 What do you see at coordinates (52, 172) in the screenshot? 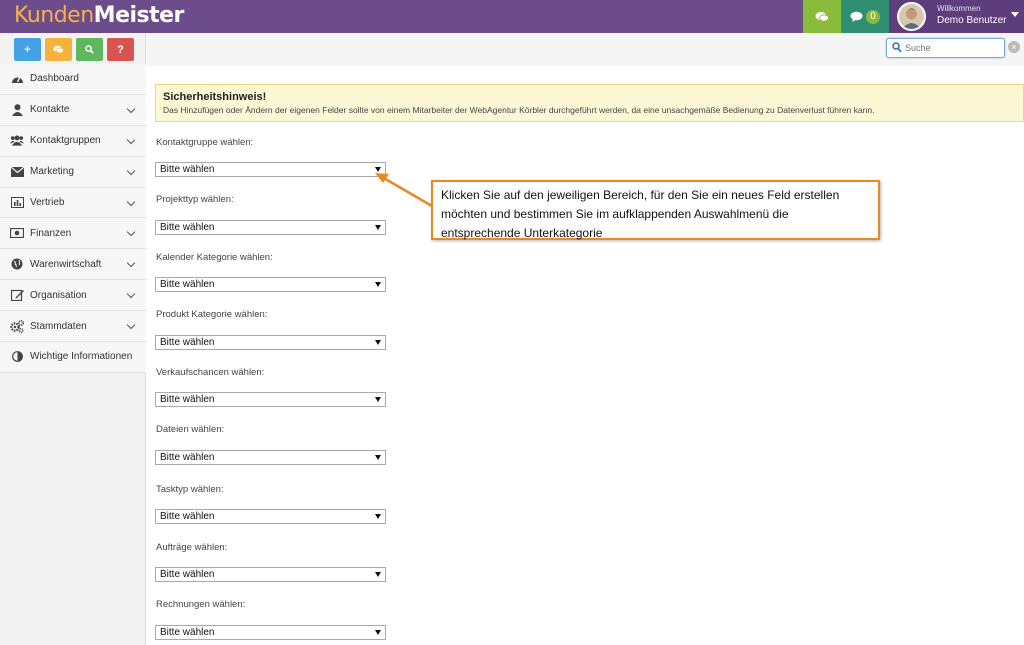
I see `sidebar-item-label: Marketing` at bounding box center [52, 172].